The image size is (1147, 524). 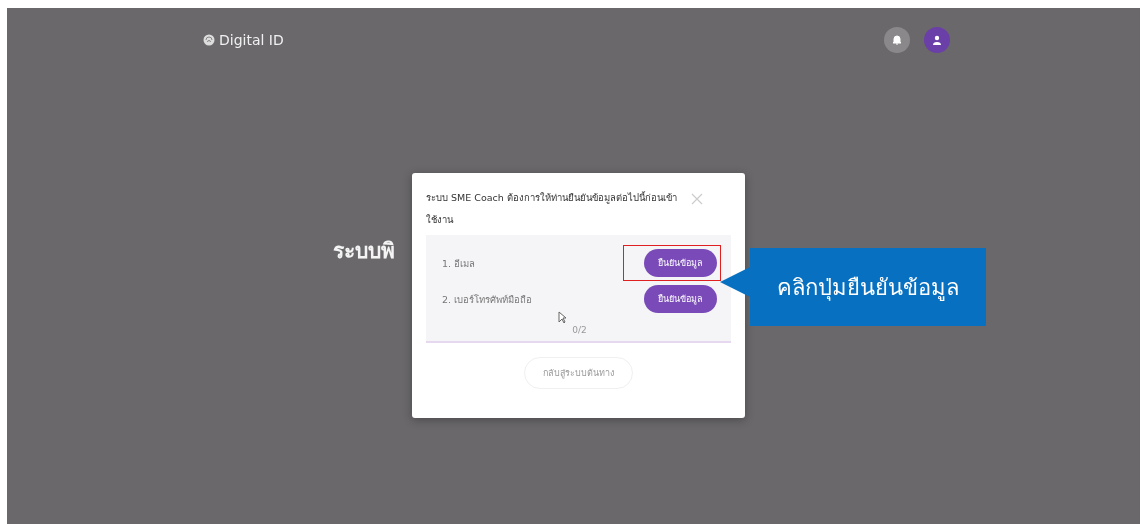 I want to click on bell-icon, so click(x=897, y=40).